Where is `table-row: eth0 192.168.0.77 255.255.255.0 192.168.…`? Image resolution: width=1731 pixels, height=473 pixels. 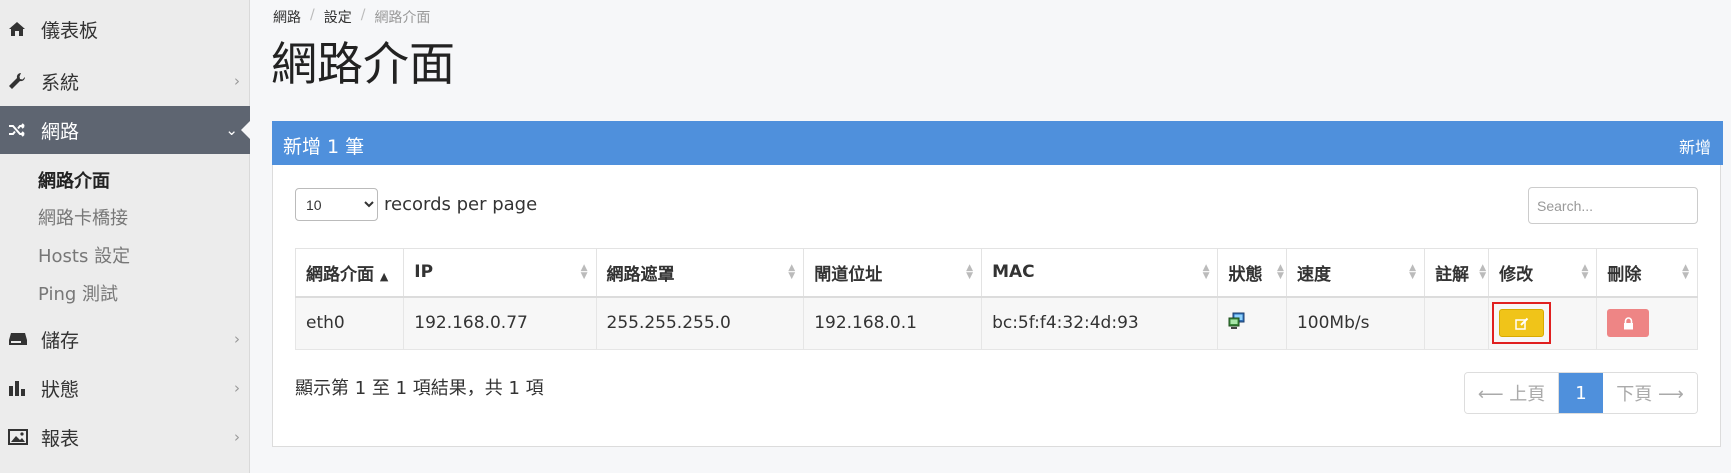 table-row: eth0 192.168.0.77 255.255.255.0 192.168.… is located at coordinates (996, 323).